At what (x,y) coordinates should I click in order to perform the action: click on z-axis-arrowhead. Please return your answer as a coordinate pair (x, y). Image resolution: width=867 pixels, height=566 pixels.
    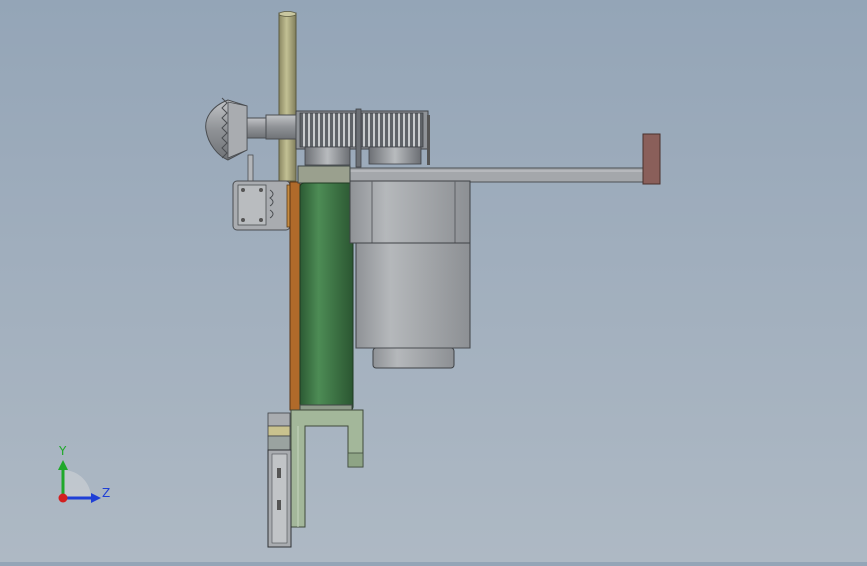
    Looking at the image, I should click on (96, 498).